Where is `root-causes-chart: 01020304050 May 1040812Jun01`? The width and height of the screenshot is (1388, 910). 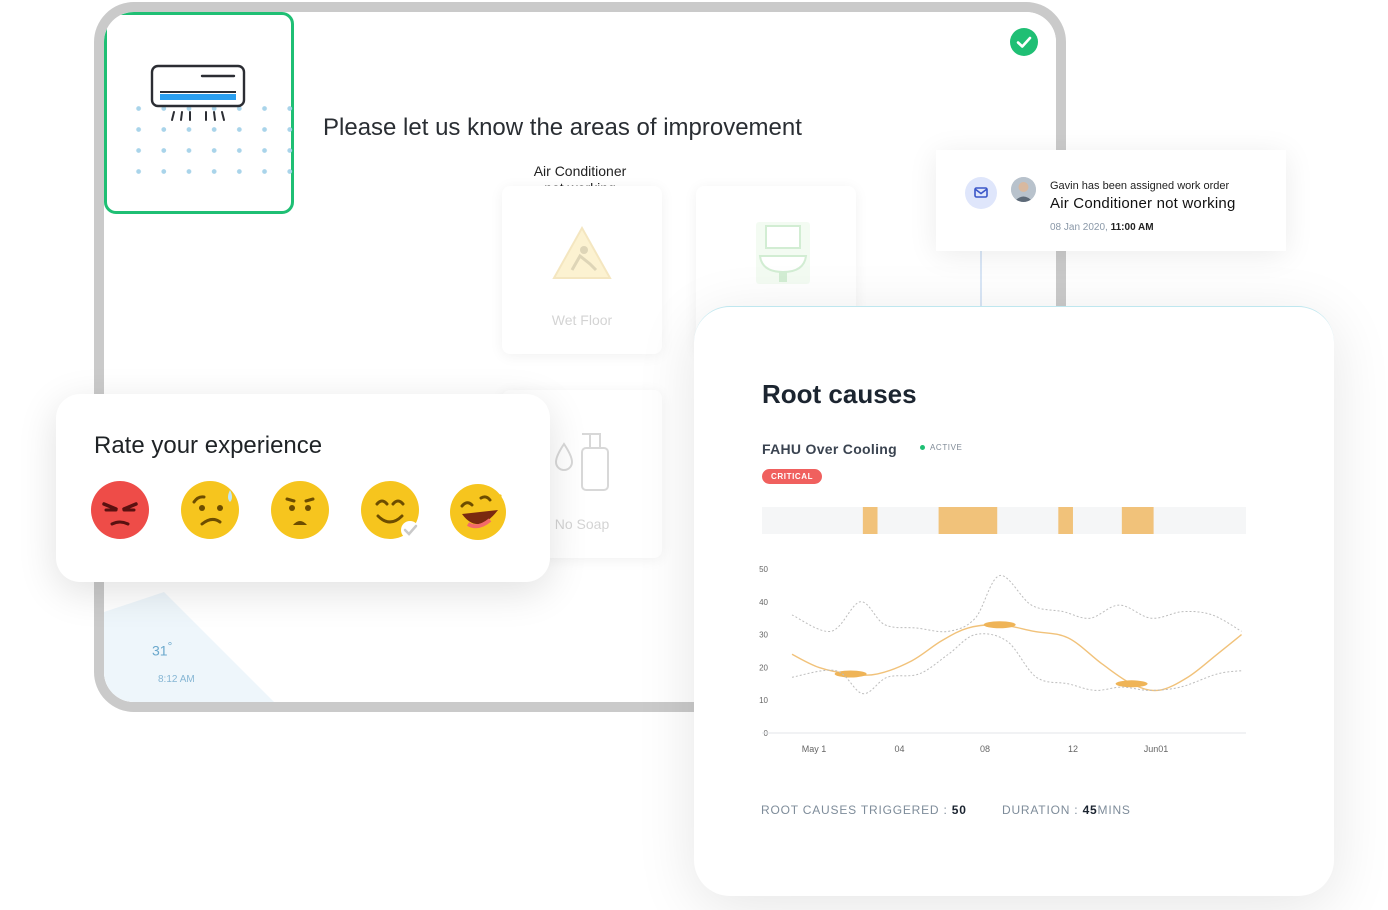 root-causes-chart: 01020304050 May 1040812Jun01 is located at coordinates (1002, 630).